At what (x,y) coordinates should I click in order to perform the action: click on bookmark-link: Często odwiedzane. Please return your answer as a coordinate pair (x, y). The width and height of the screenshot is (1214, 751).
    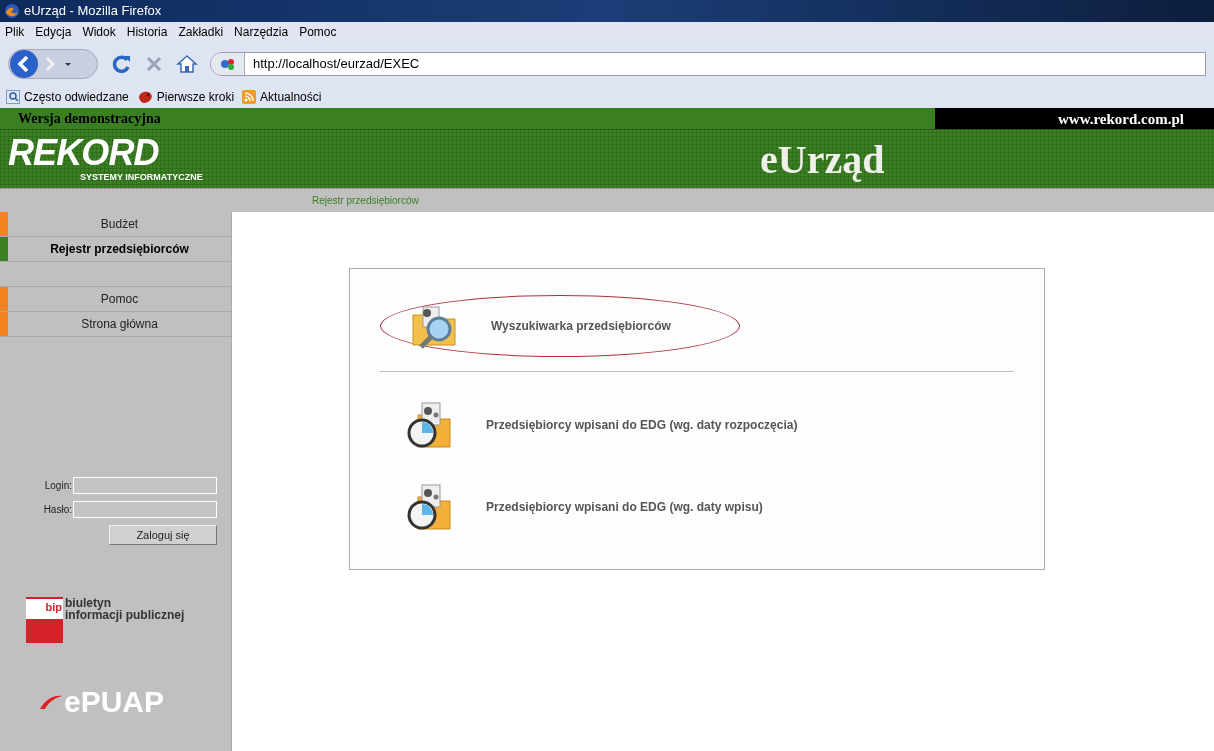
    Looking at the image, I should click on (67, 97).